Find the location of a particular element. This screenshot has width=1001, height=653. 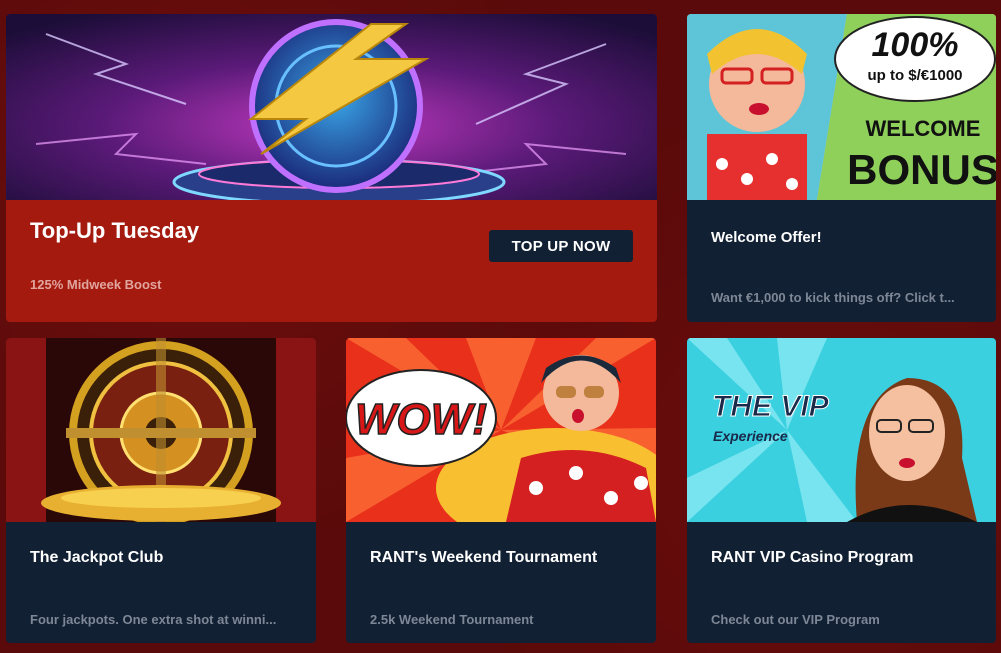

roulette-vault-icon is located at coordinates (161, 430).